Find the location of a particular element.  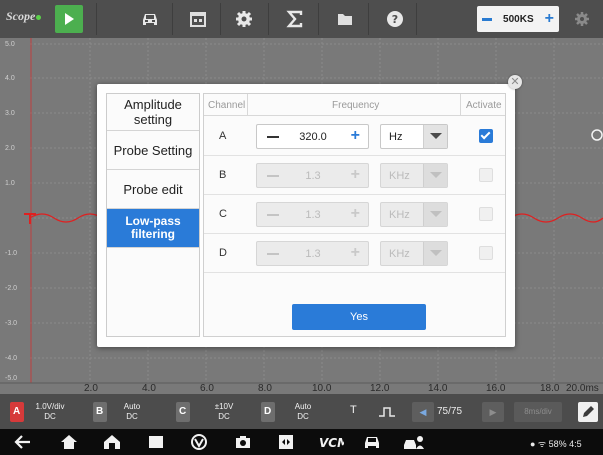

rate-decrease-button is located at coordinates (487, 19).